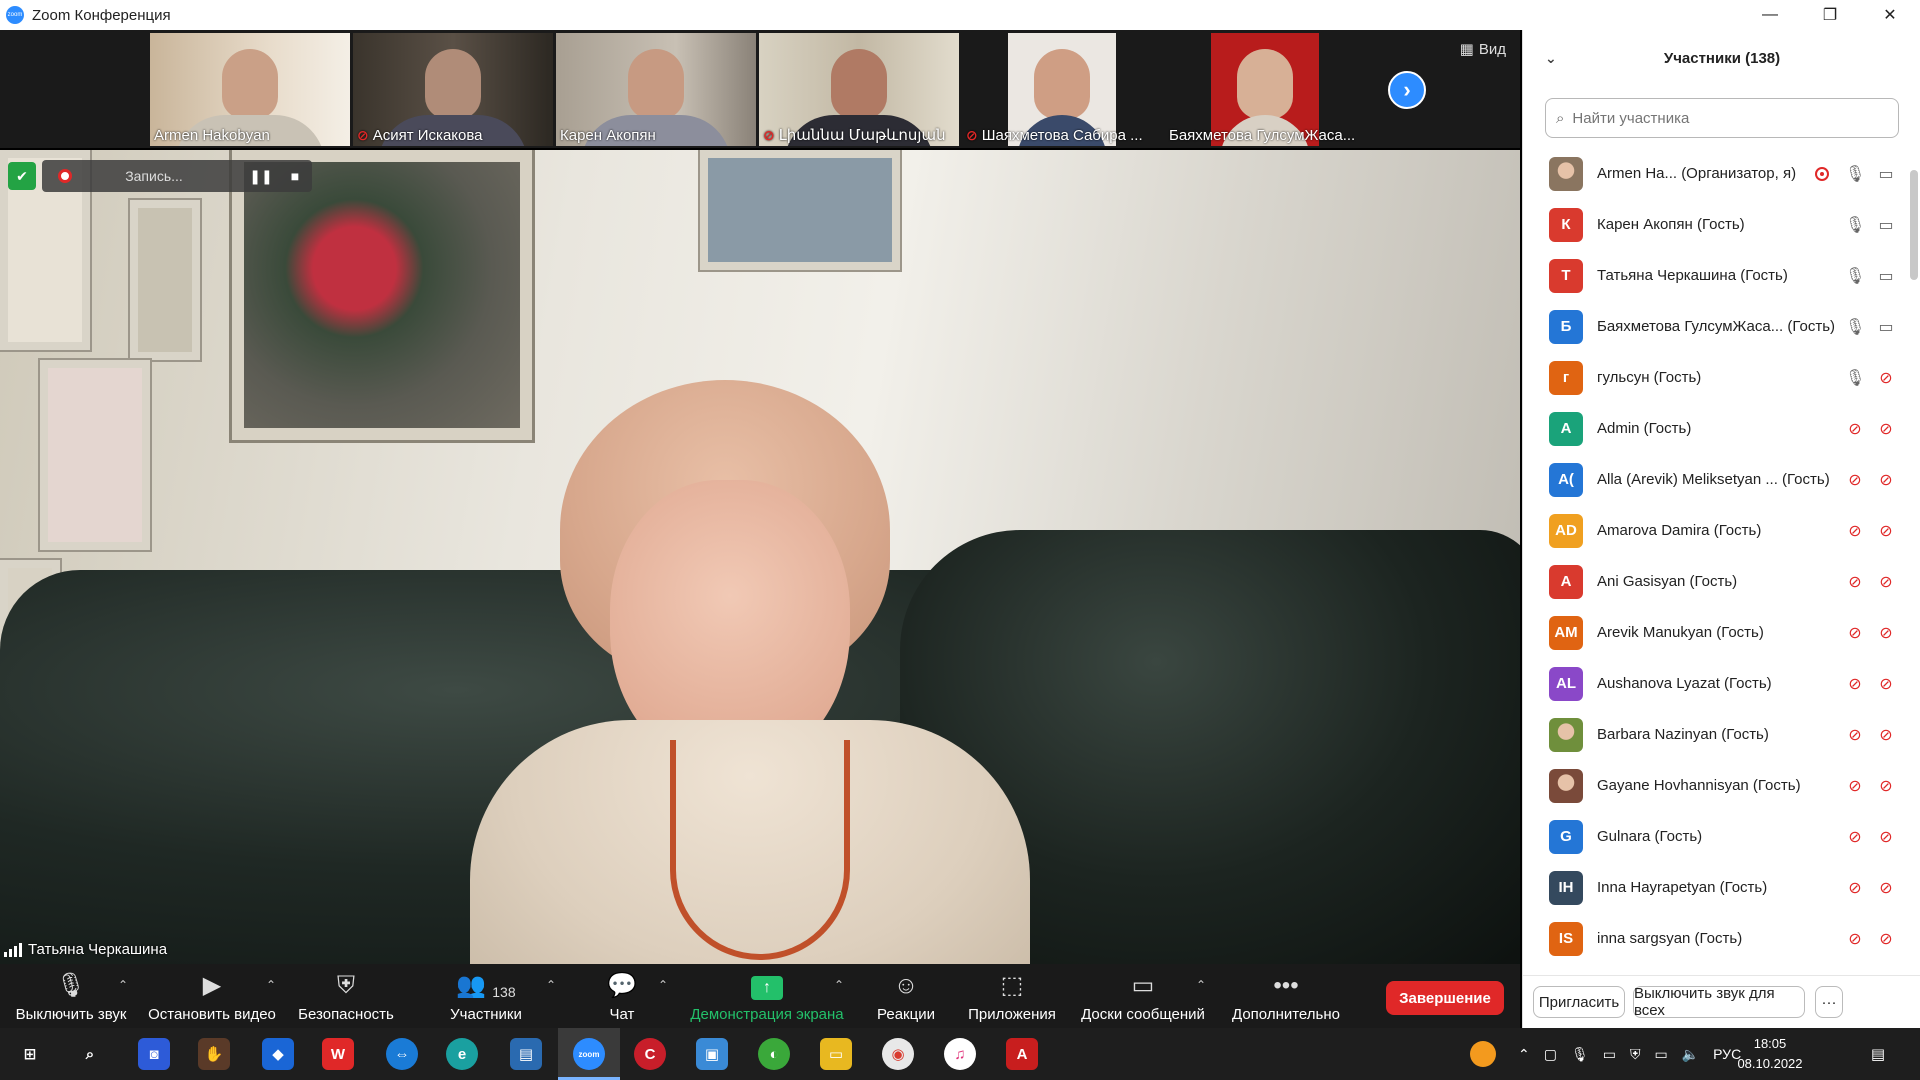 This screenshot has height=1080, width=1920. I want to click on participant-row: К Карен Акопян (Гость) 🎙 ▭, so click(1721, 224).